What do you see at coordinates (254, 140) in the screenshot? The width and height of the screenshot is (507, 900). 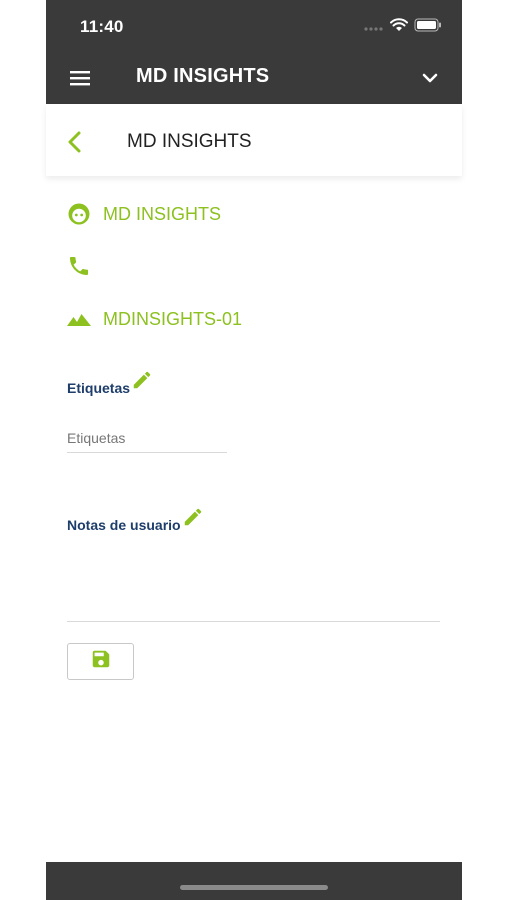 I see `sub-header: MD INSIGHTS` at bounding box center [254, 140].